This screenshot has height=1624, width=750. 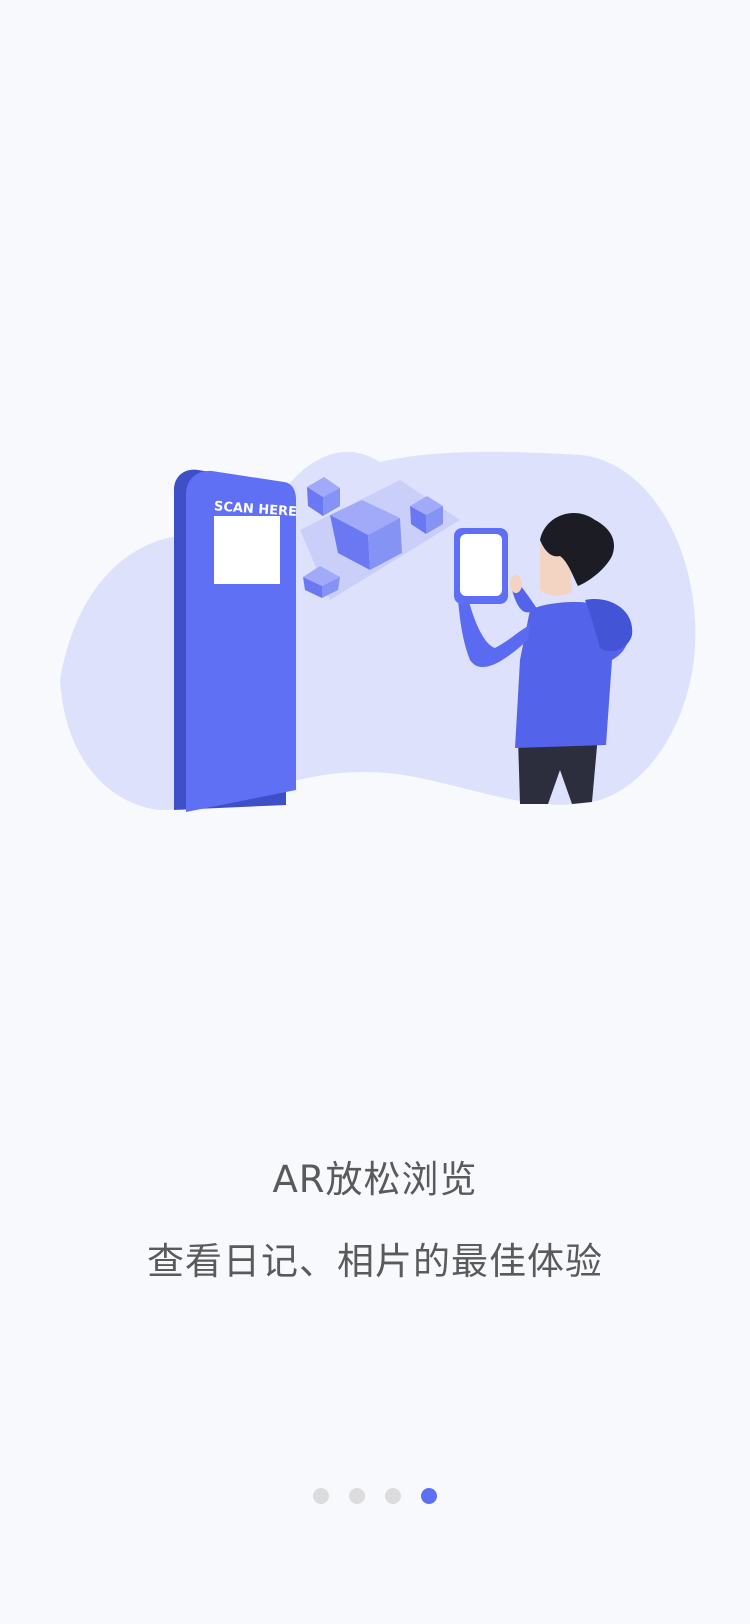 What do you see at coordinates (375, 1498) in the screenshot?
I see `page-indicator` at bounding box center [375, 1498].